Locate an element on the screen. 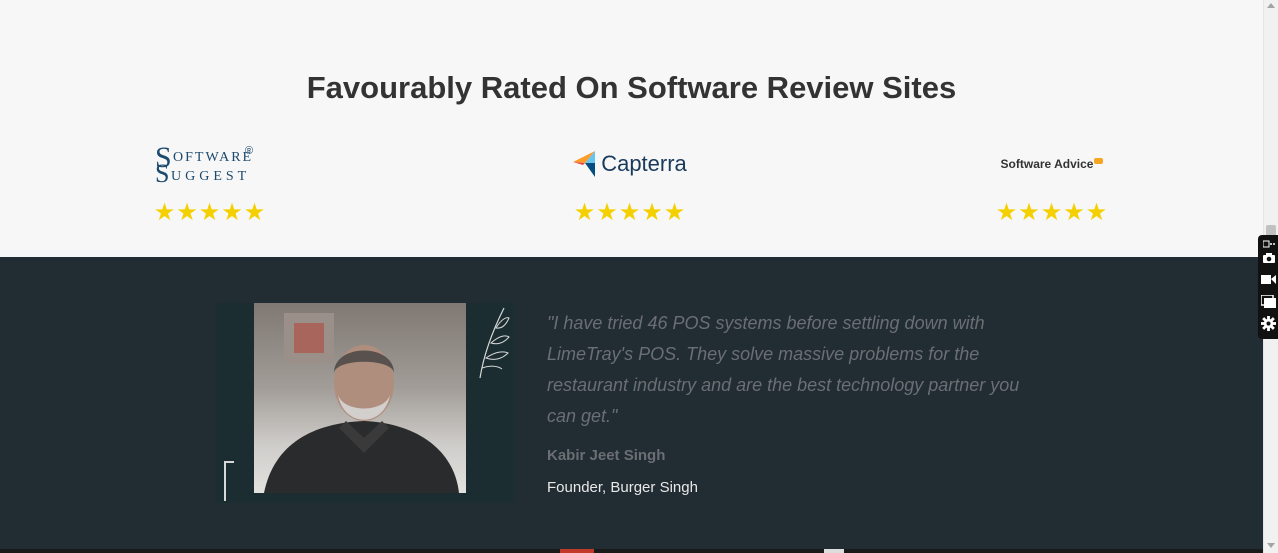 Image resolution: width=1278 pixels, height=553 pixels. person-photo-icon is located at coordinates (360, 398).